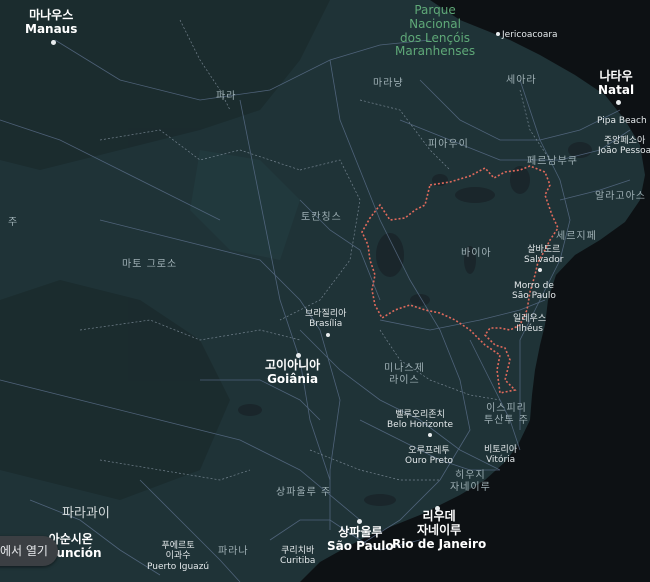 The image size is (650, 582). I want to click on city-natal: 나타우 Natal, so click(616, 83).